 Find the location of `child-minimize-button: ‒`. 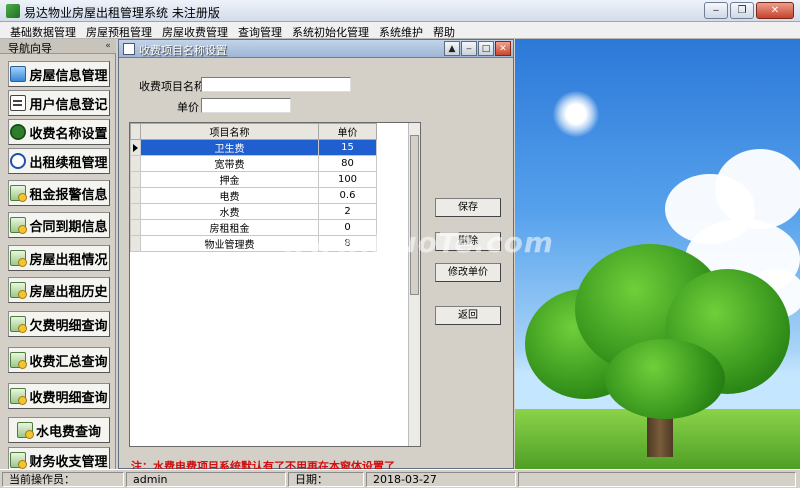

child-minimize-button: ‒ is located at coordinates (469, 48).